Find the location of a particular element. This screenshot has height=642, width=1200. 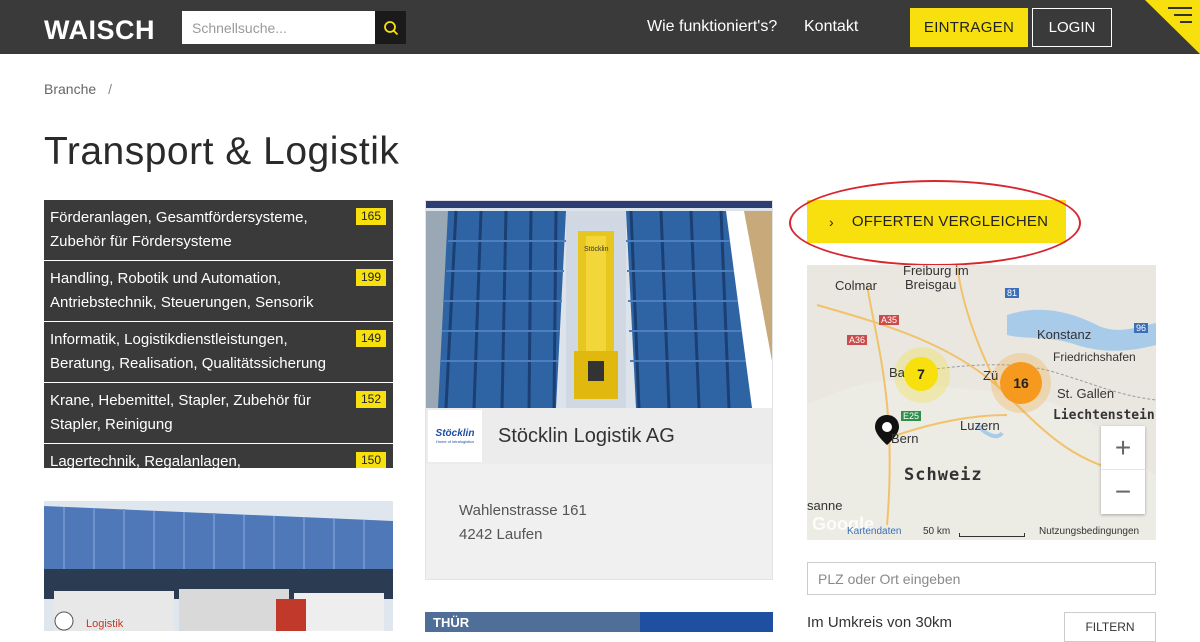

company-card-2: THÜR is located at coordinates (599, 622).